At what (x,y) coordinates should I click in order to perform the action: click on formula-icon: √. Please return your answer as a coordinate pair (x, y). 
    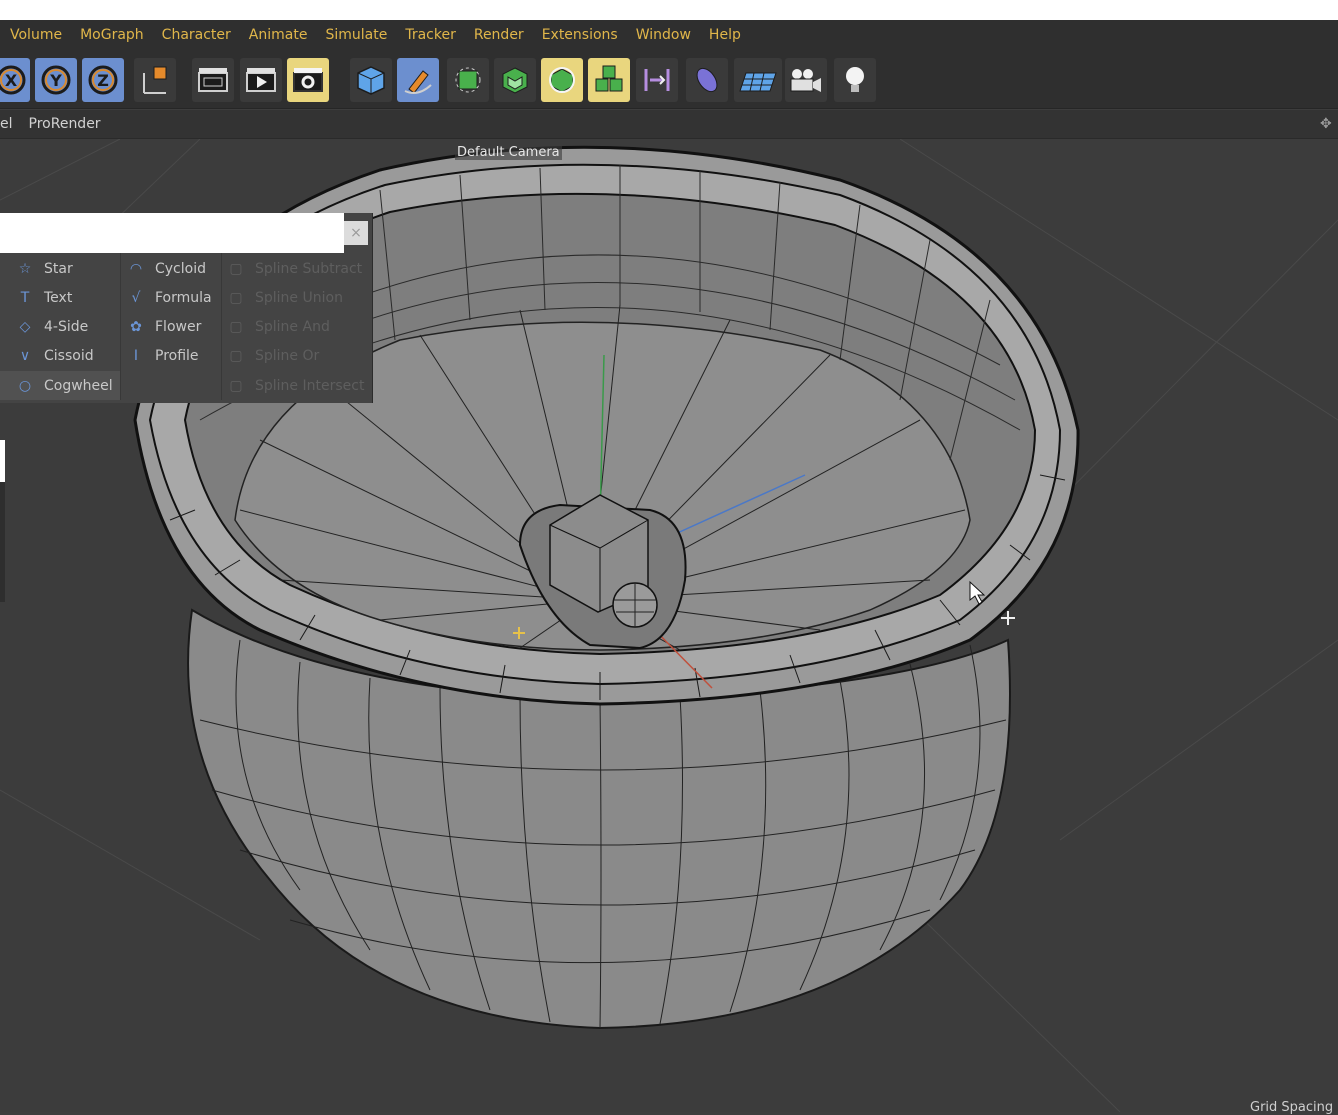
    Looking at the image, I should click on (136, 297).